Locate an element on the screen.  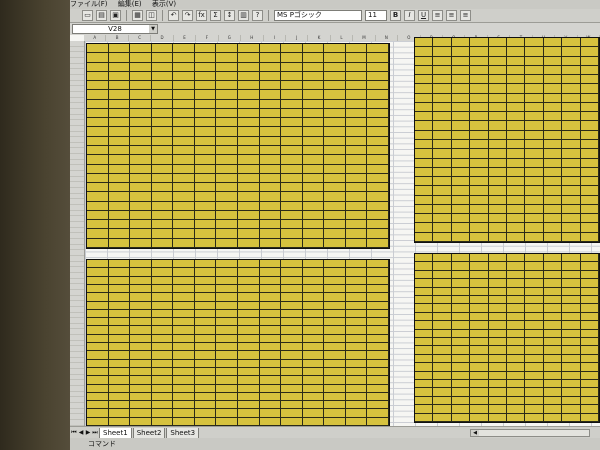
scroll-left-icon: ◀ is located at coordinates (475, 433).